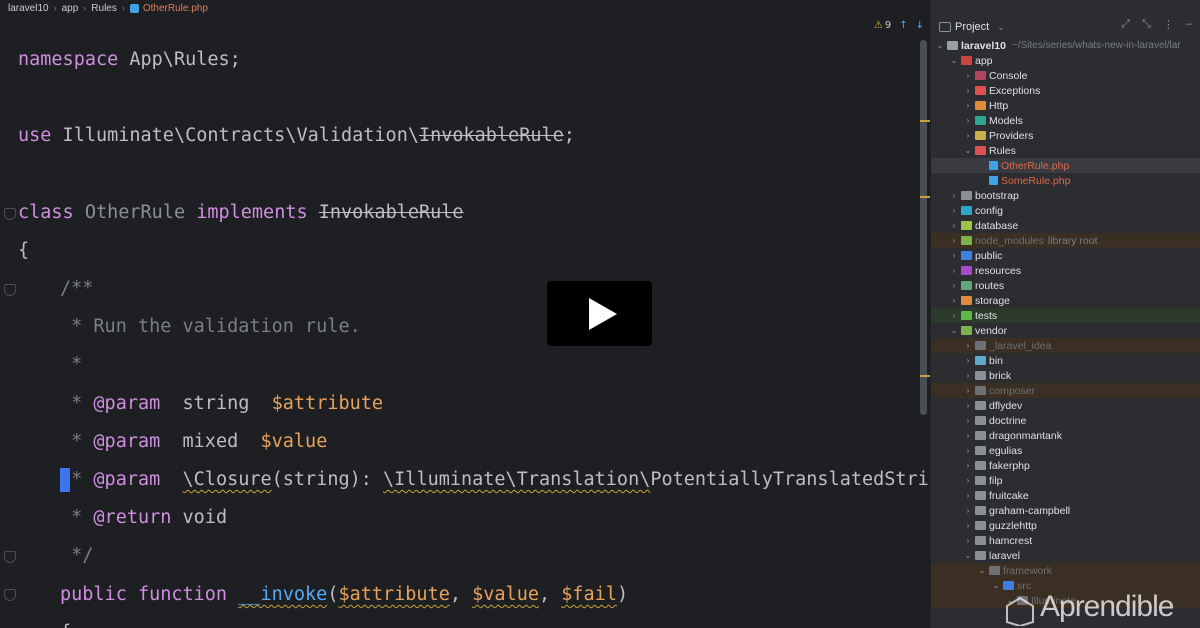  What do you see at coordinates (1065, 285) in the screenshot?
I see `tree-item-routes: › routes` at bounding box center [1065, 285].